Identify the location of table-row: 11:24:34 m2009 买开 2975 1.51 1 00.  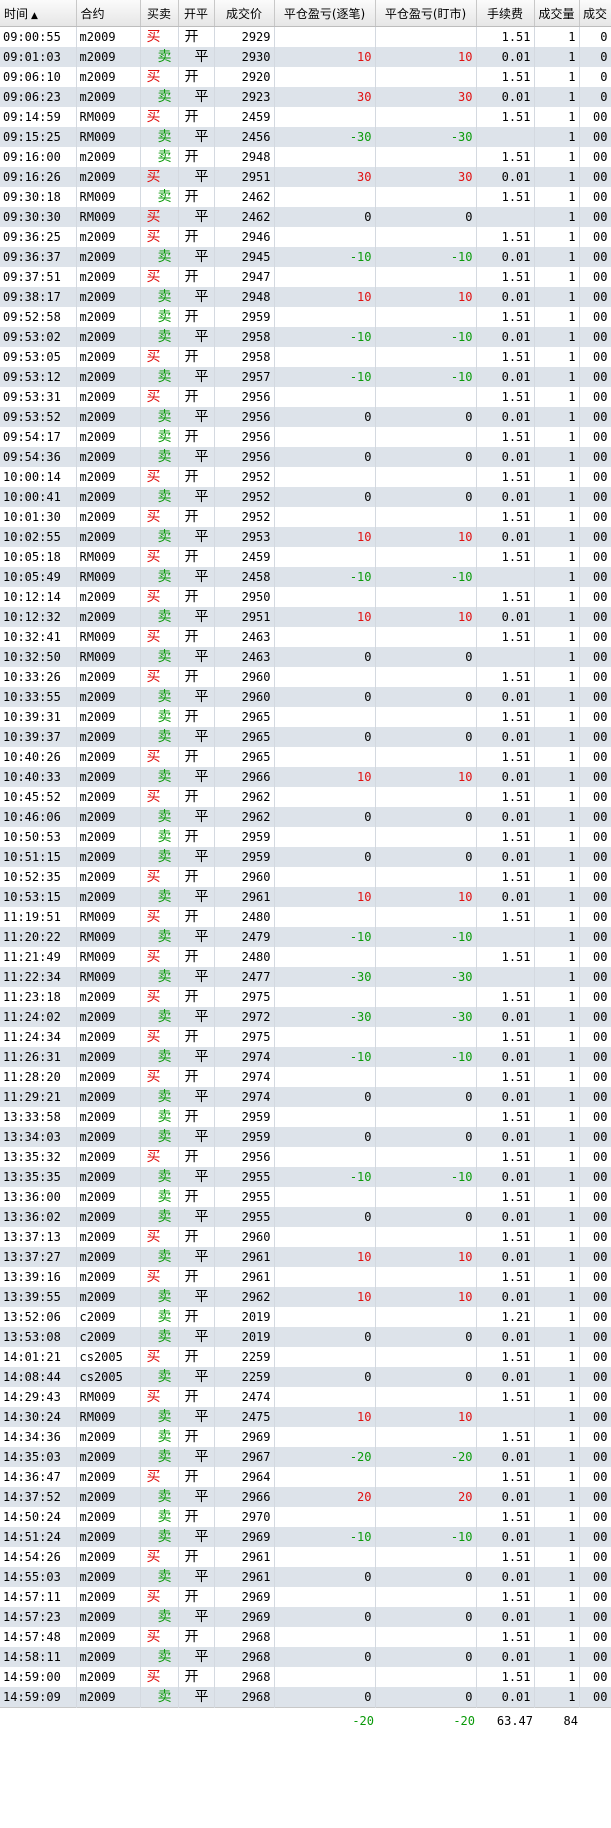
(305, 1037).